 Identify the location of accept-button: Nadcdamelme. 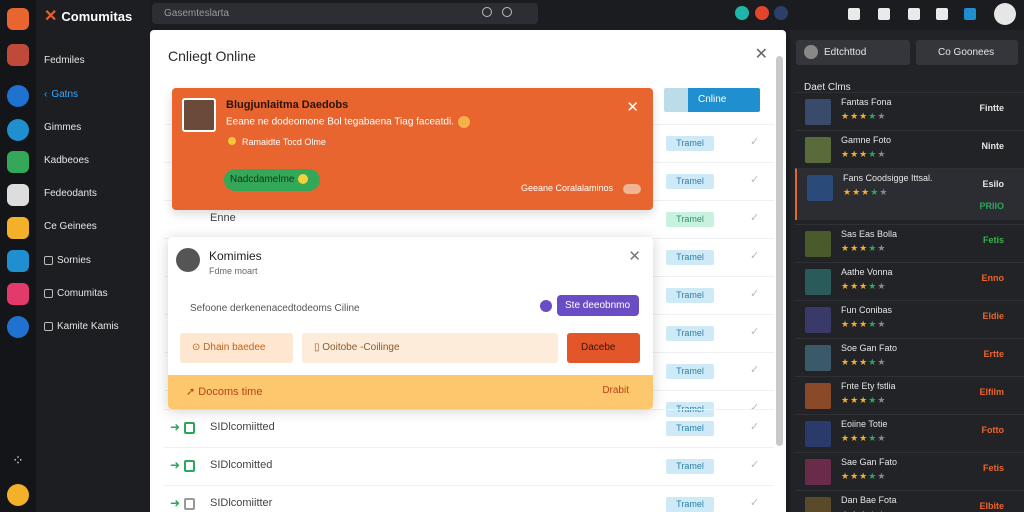
(272, 180).